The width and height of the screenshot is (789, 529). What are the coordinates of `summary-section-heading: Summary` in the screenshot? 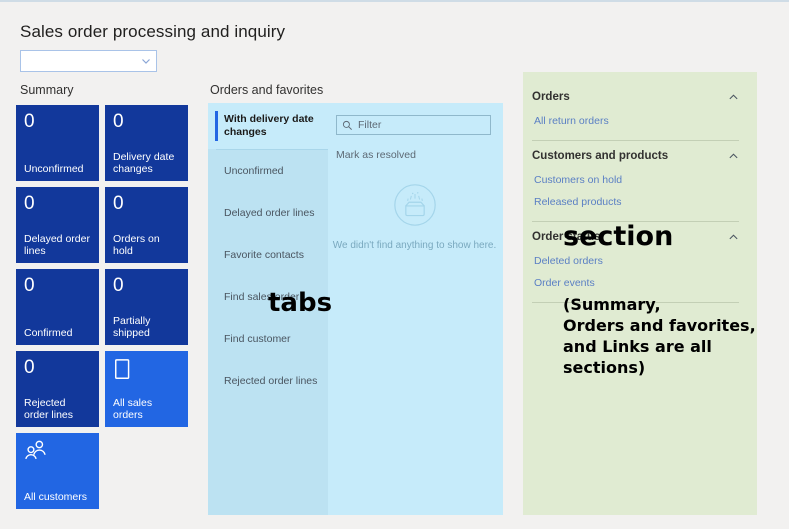 It's located at (47, 90).